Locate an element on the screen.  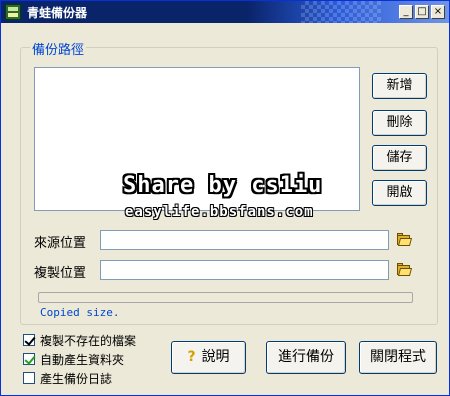
copy-progress-bar is located at coordinates (225, 297).